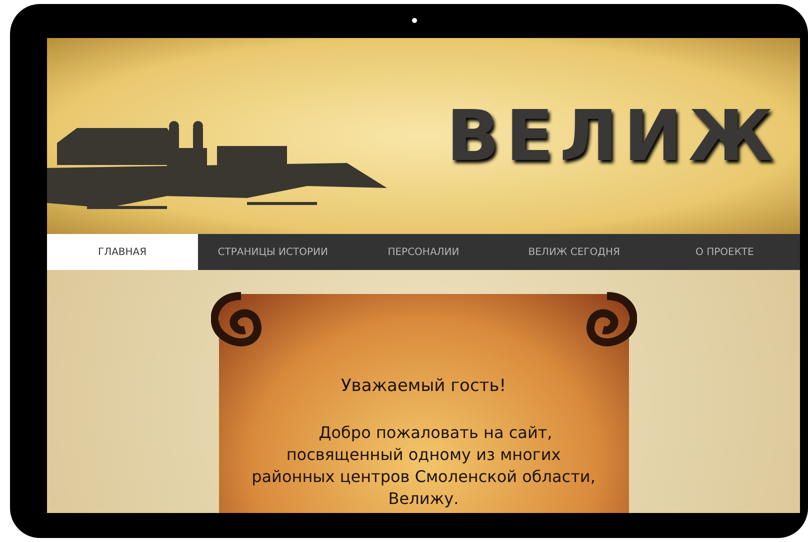  I want to click on welcome-text: Добро пожаловать на сайт, посвященный одному из многих районных центров Смоленской области, Велижу., so click(423, 466).